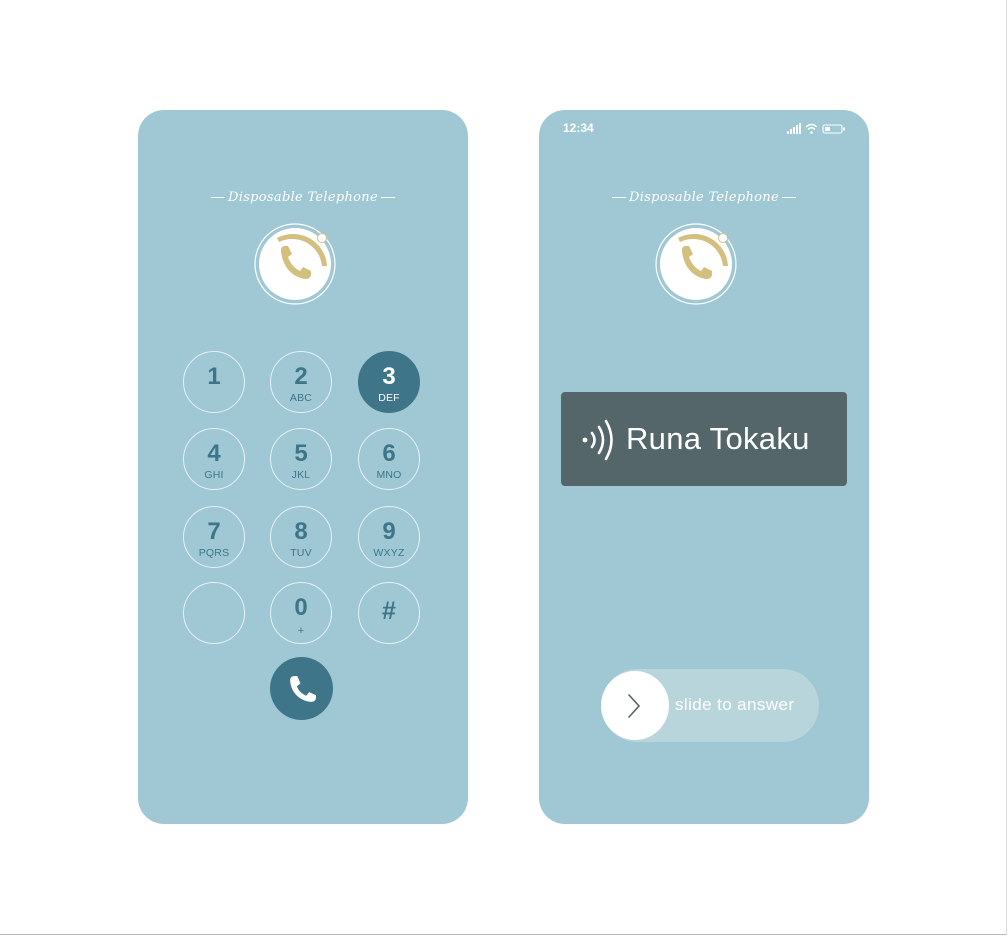 The image size is (1008, 936). I want to click on key-digit: 9, so click(389, 531).